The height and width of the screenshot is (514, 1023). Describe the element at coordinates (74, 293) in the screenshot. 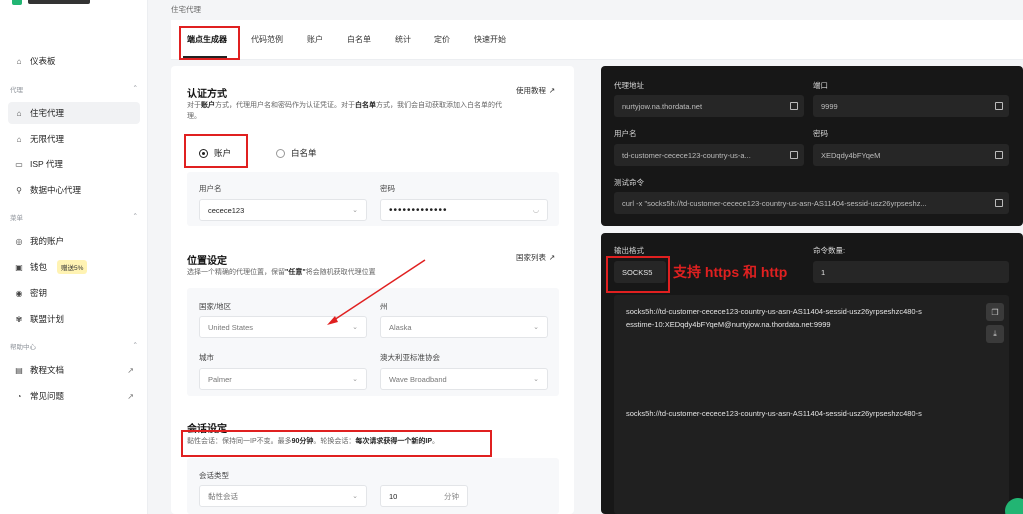

I see `sidebar-item-keys: ◉ 密钥` at that location.